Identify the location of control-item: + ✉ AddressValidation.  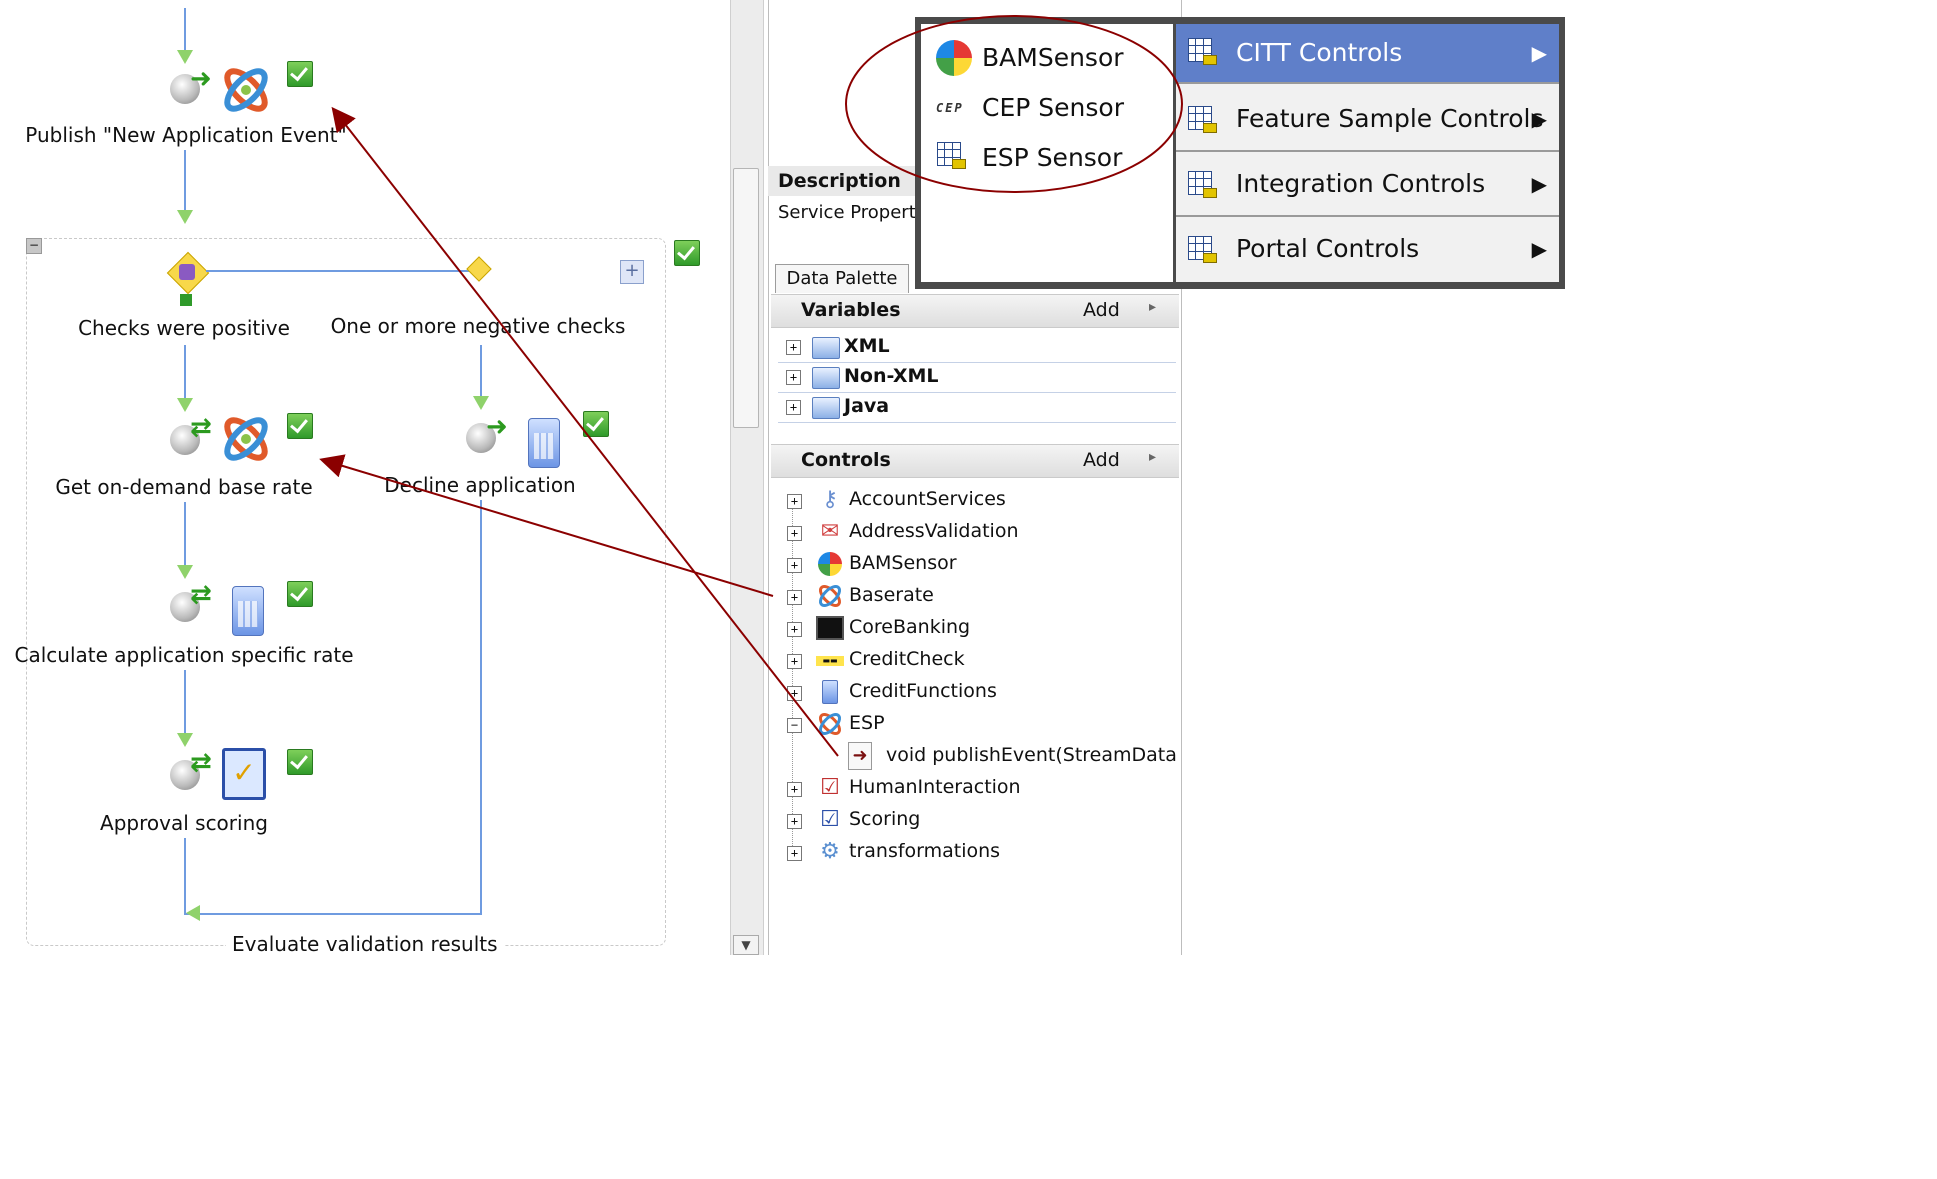
(979, 533).